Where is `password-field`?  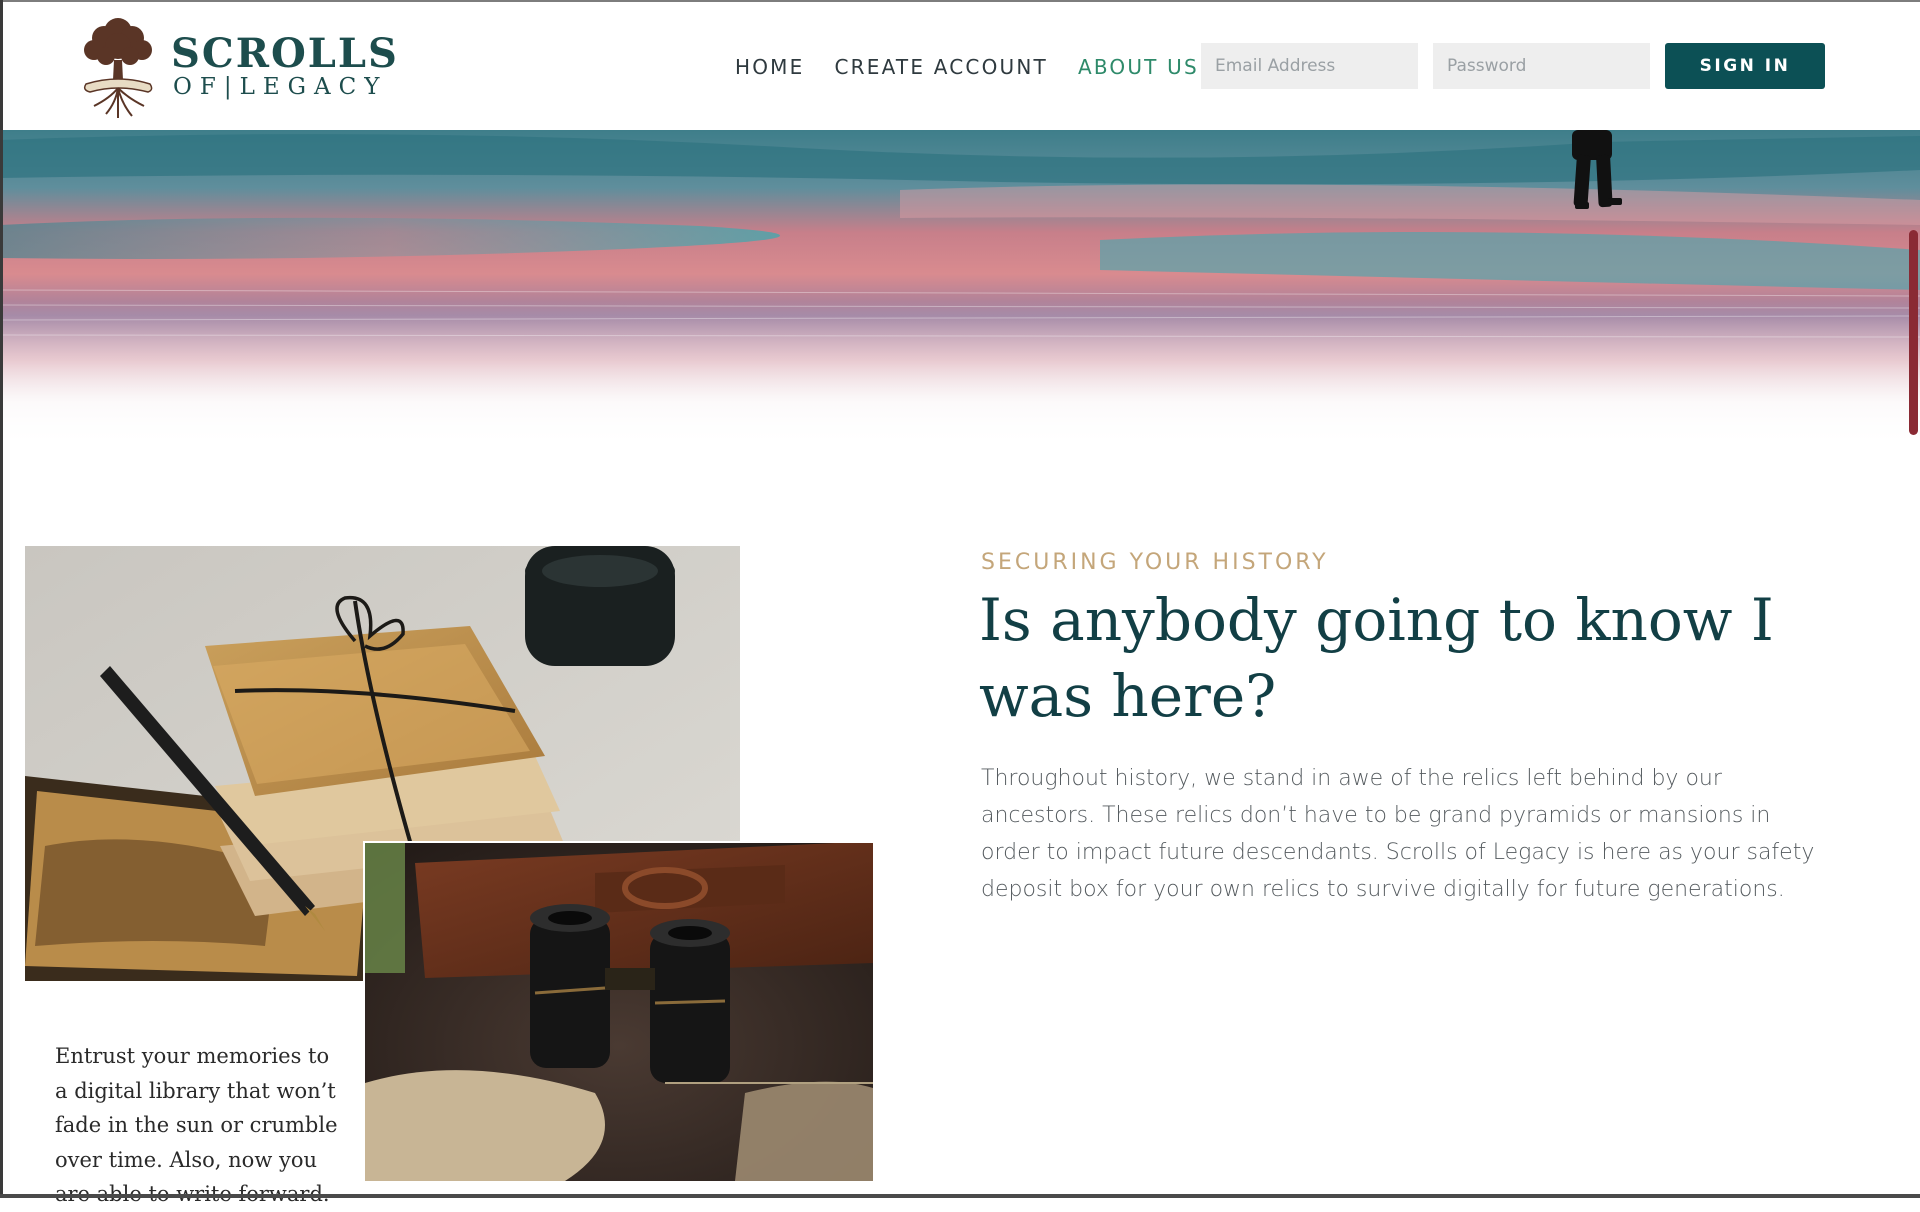
password-field is located at coordinates (1541, 66).